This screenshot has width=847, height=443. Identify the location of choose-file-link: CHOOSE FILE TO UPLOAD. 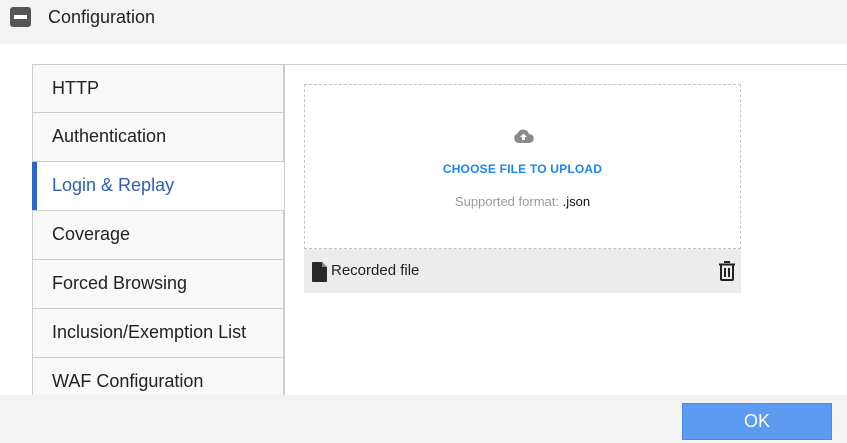
(522, 169).